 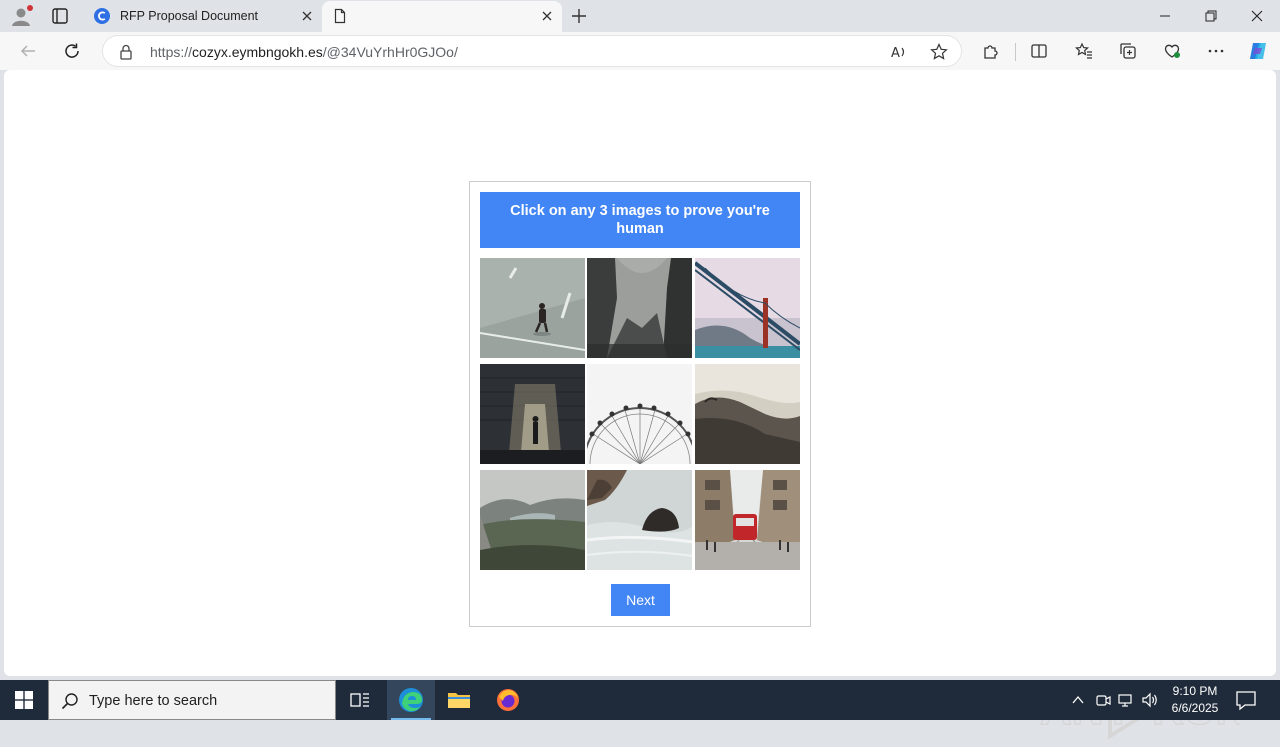 What do you see at coordinates (1258, 51) in the screenshot?
I see `copilot-icon` at bounding box center [1258, 51].